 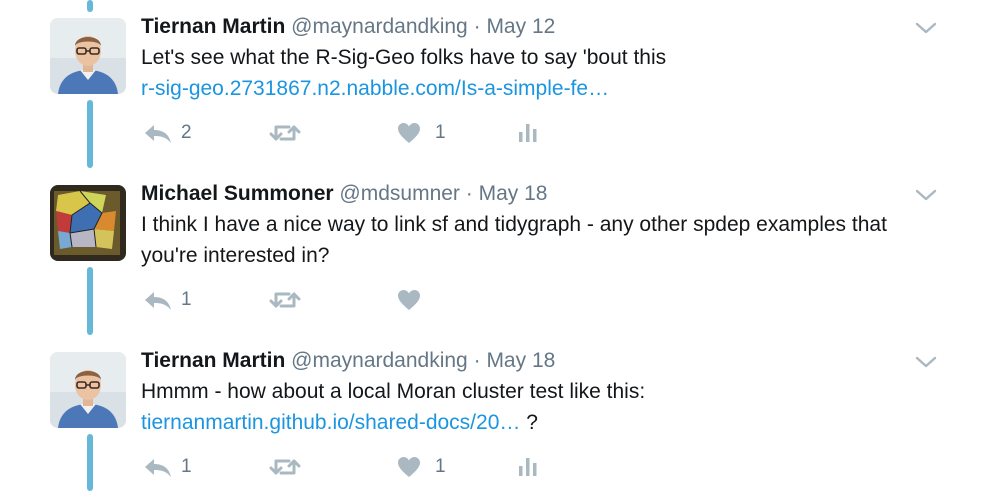 What do you see at coordinates (186, 132) in the screenshot?
I see `reply-count: 2` at bounding box center [186, 132].